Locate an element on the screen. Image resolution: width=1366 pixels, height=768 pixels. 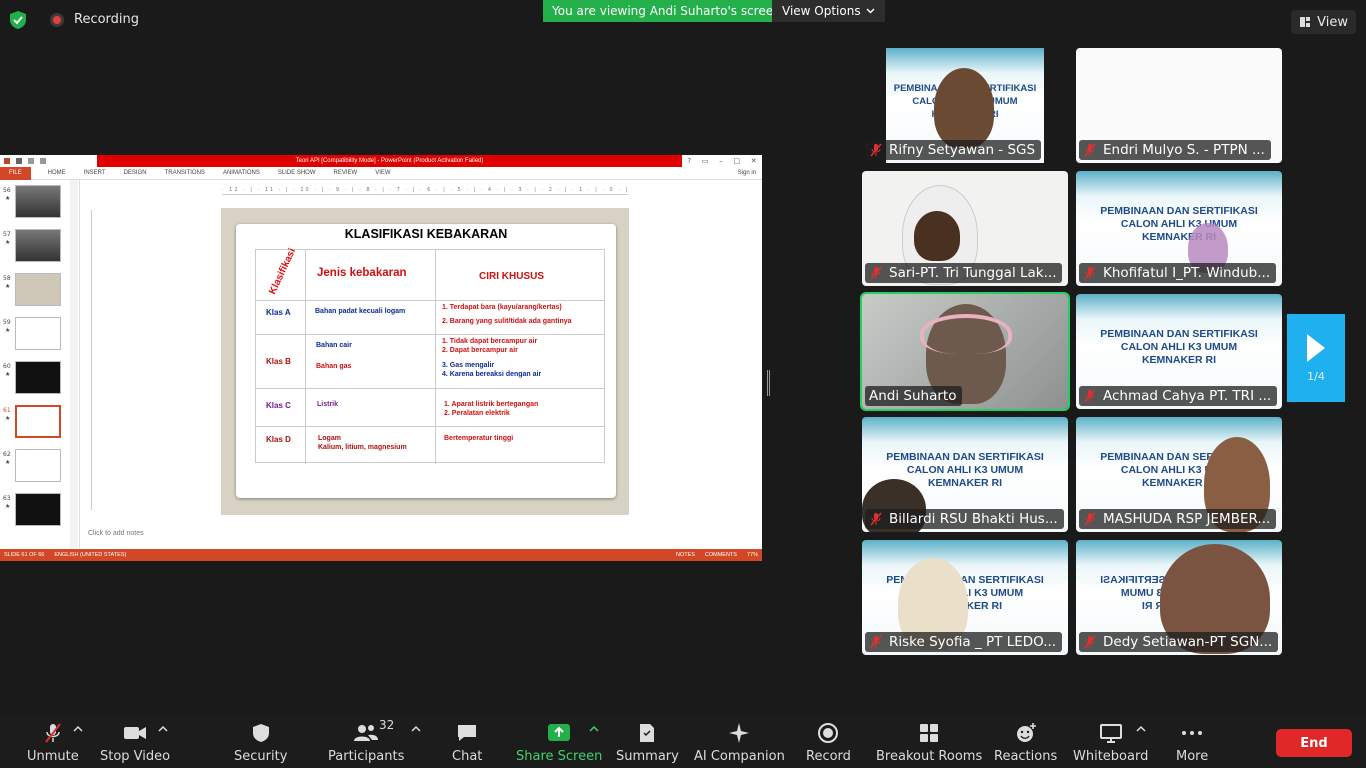
summary-button: Summary is located at coordinates (647, 743).